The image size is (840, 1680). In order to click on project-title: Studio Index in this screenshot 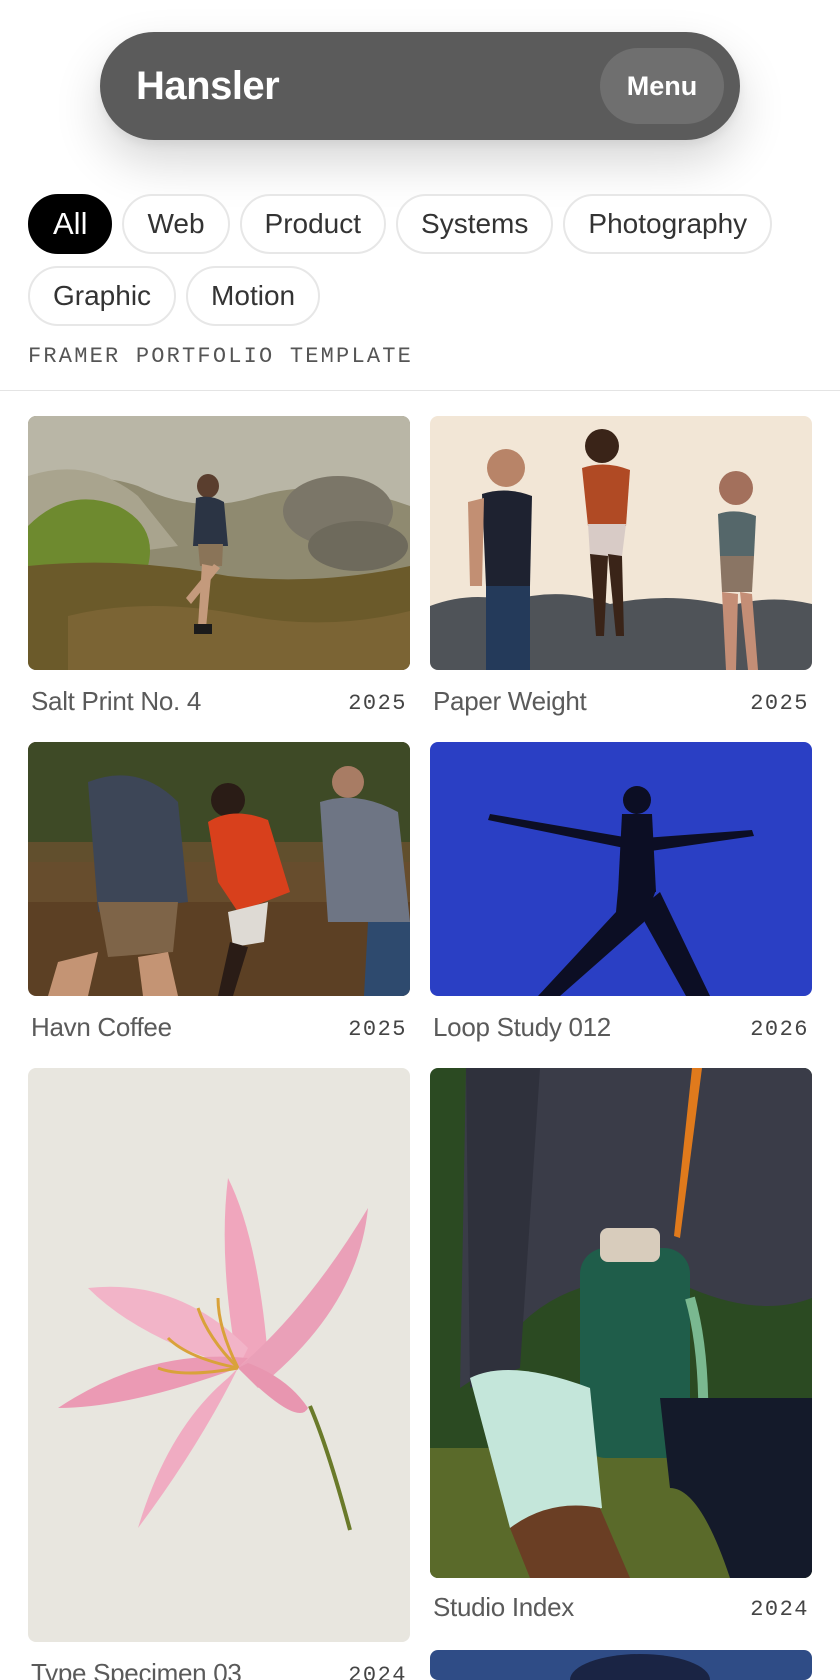, I will do `click(503, 1607)`.